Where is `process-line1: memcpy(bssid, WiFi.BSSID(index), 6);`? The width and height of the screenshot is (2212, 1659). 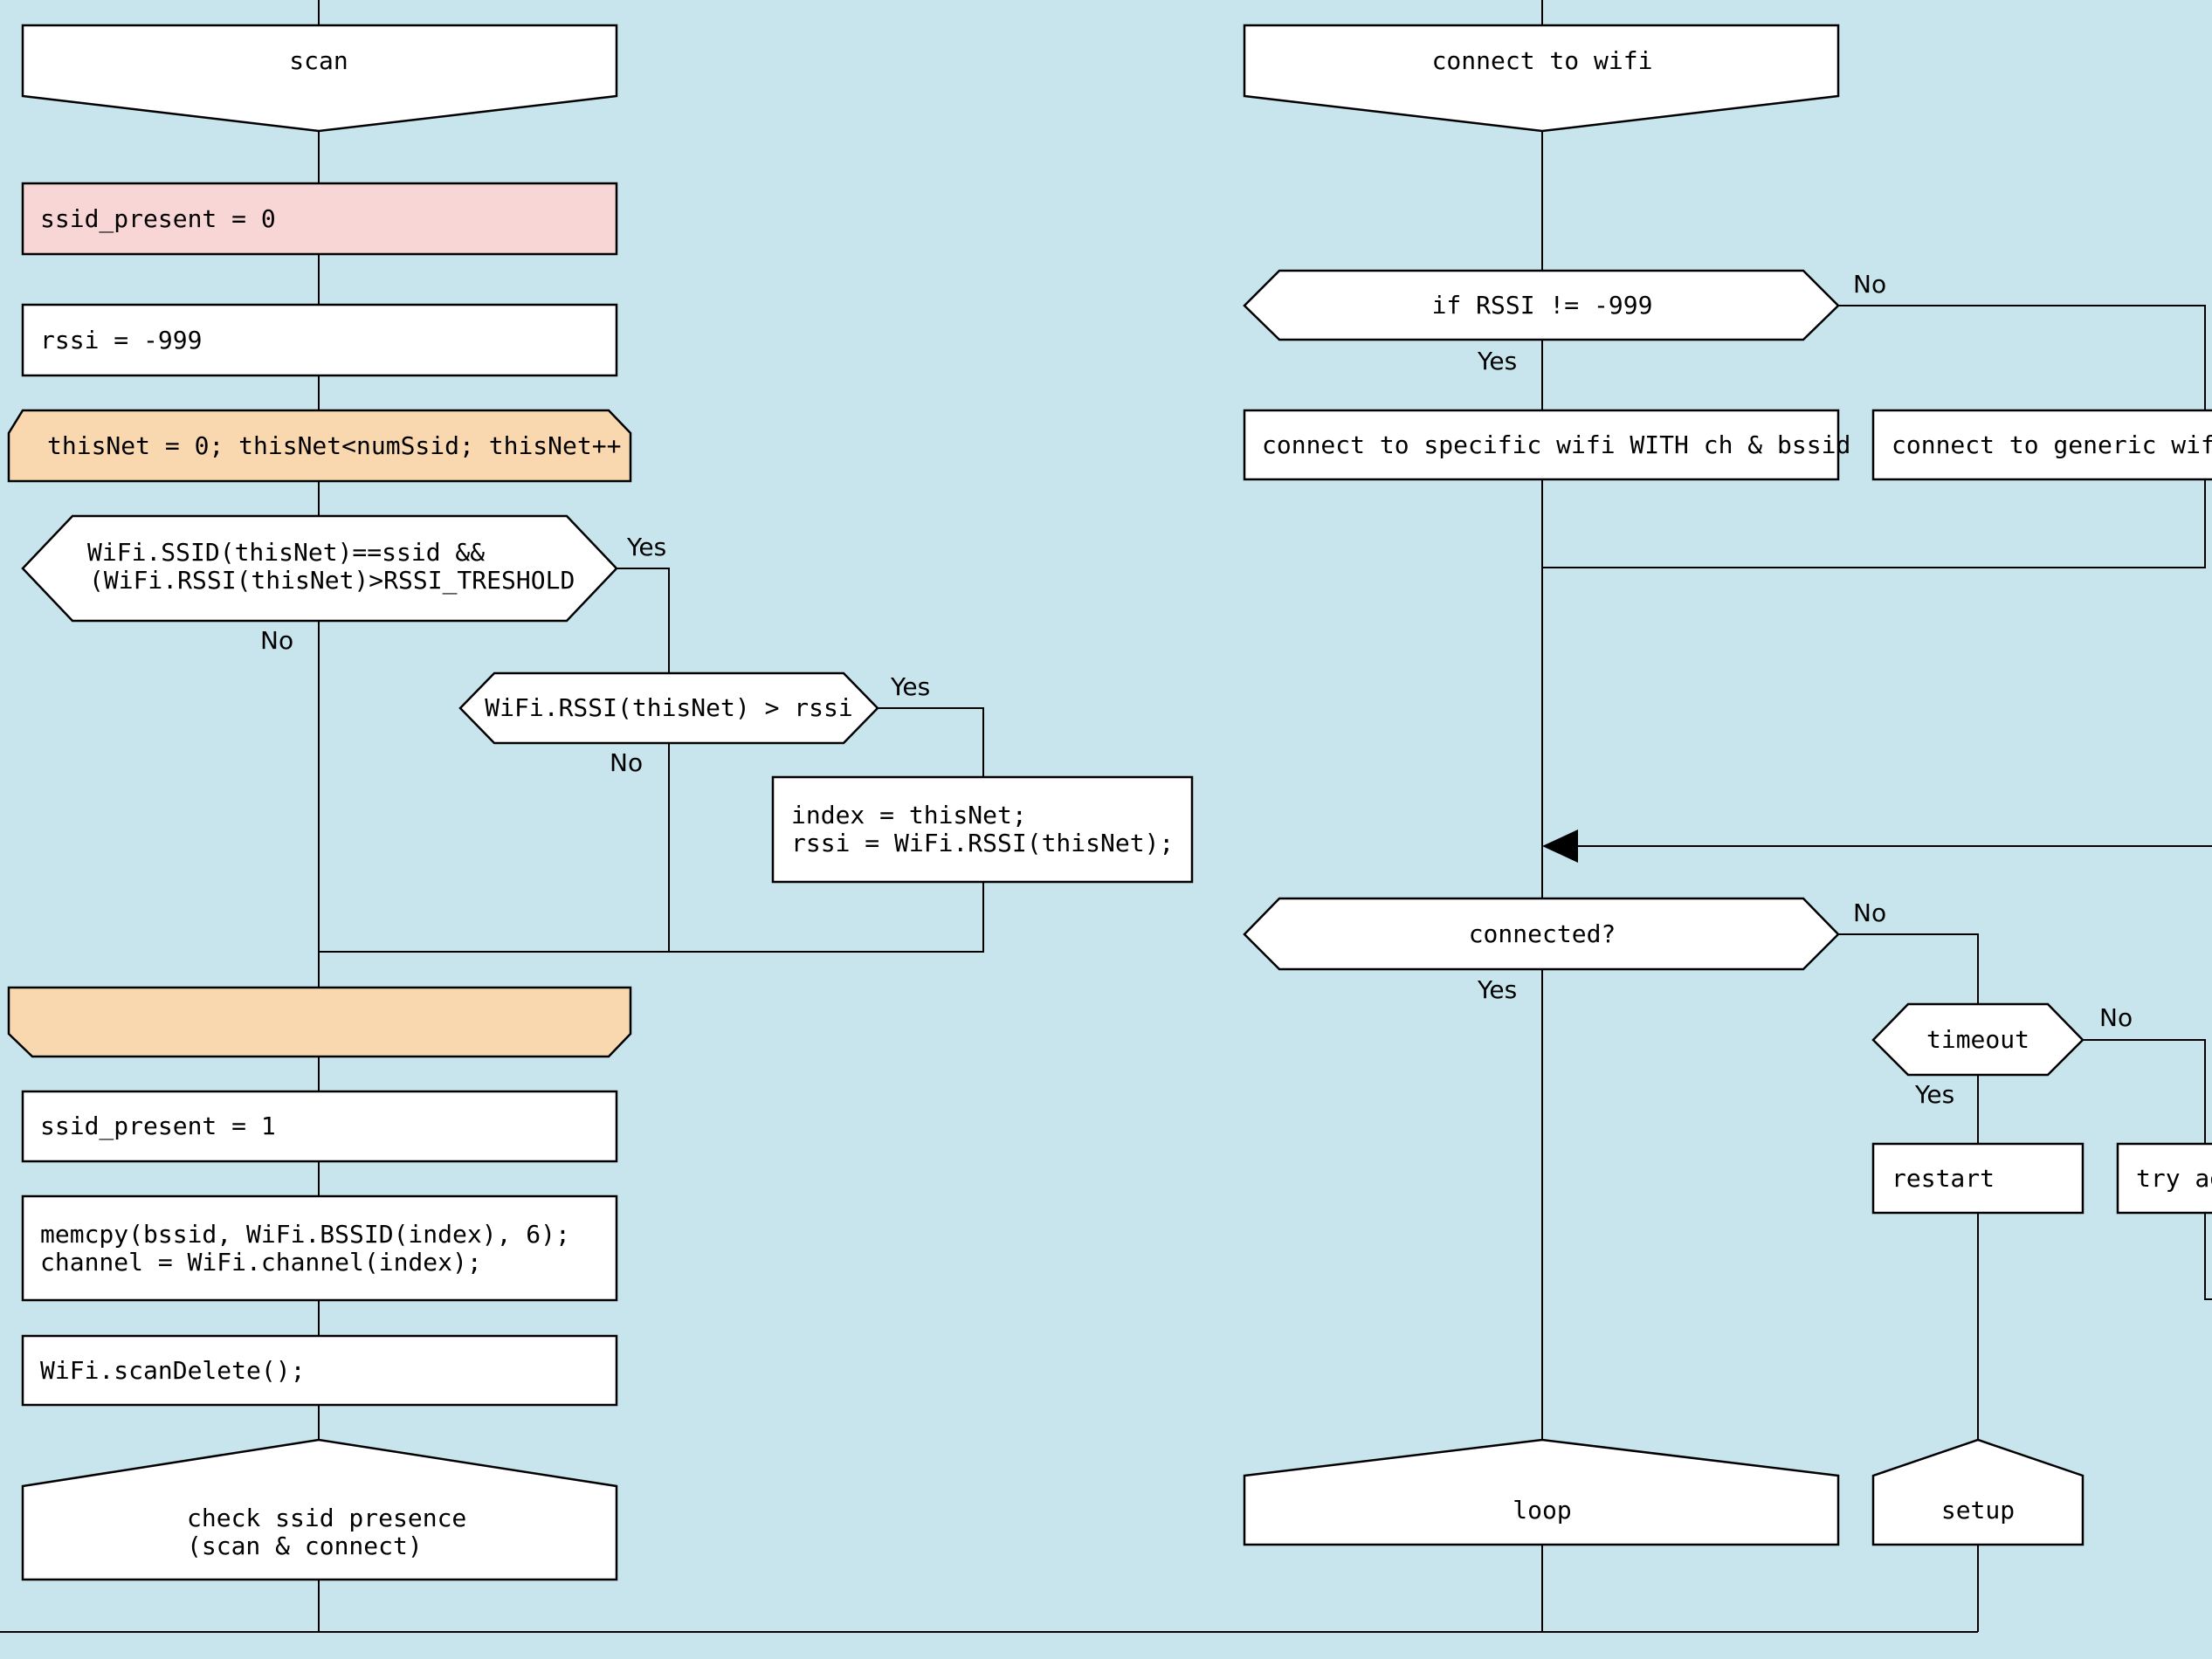
process-line1: memcpy(bssid, WiFi.BSSID(index), 6); is located at coordinates (305, 1234).